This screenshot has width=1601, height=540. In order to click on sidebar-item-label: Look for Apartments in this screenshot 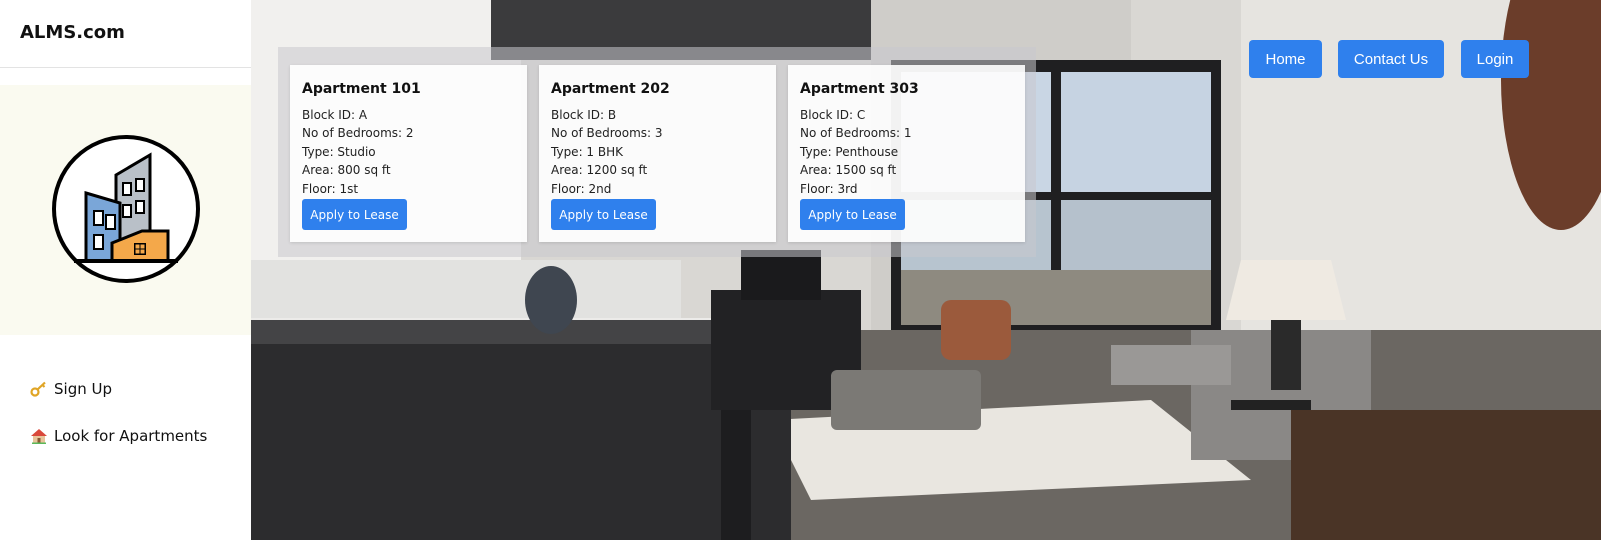, I will do `click(131, 436)`.